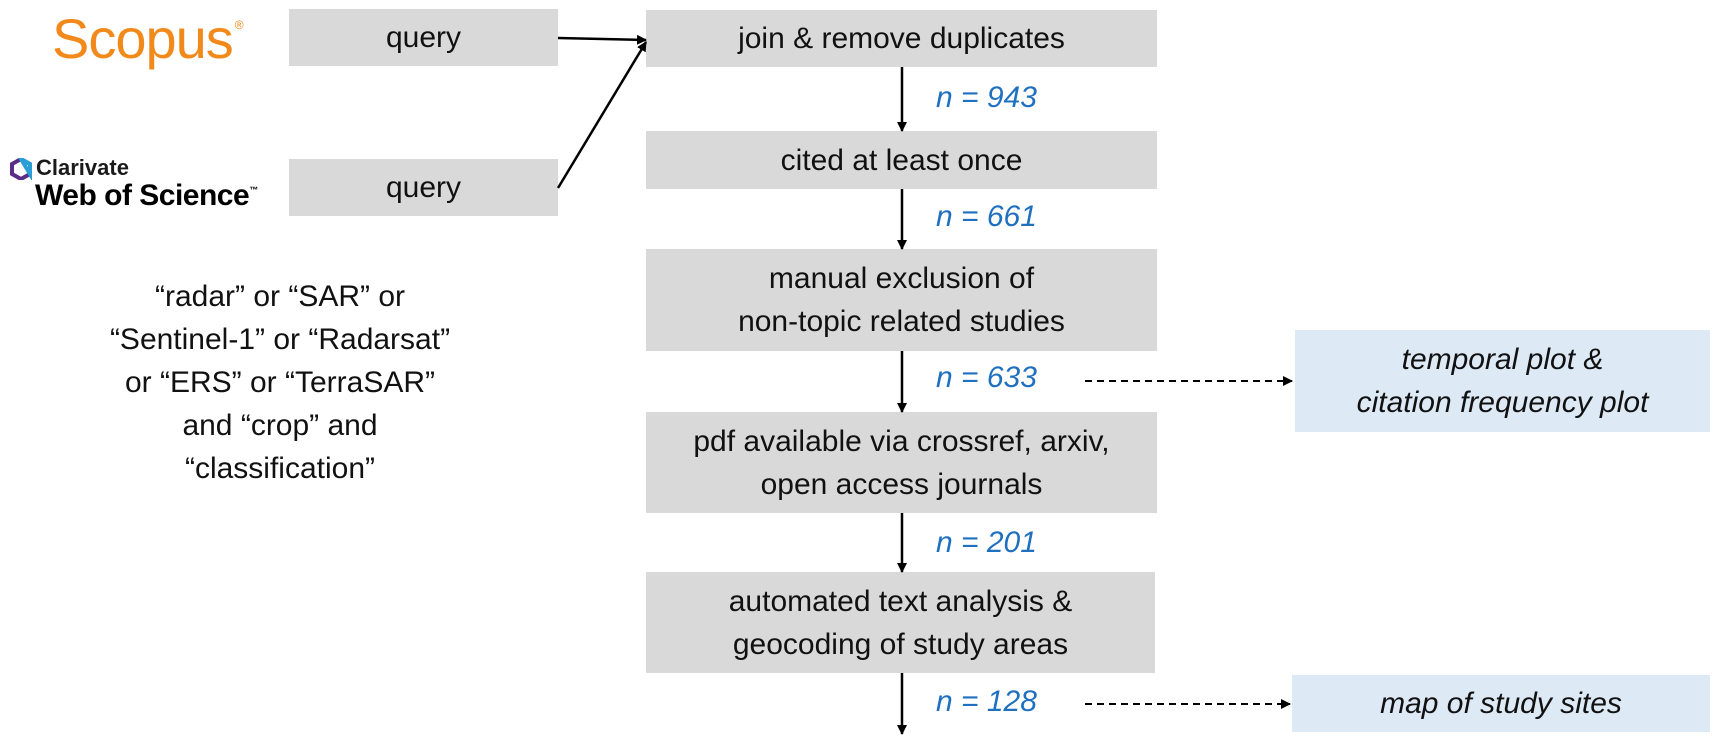 Image resolution: width=1715 pixels, height=750 pixels. What do you see at coordinates (602, 115) in the screenshot?
I see `arrow-wos-to-join` at bounding box center [602, 115].